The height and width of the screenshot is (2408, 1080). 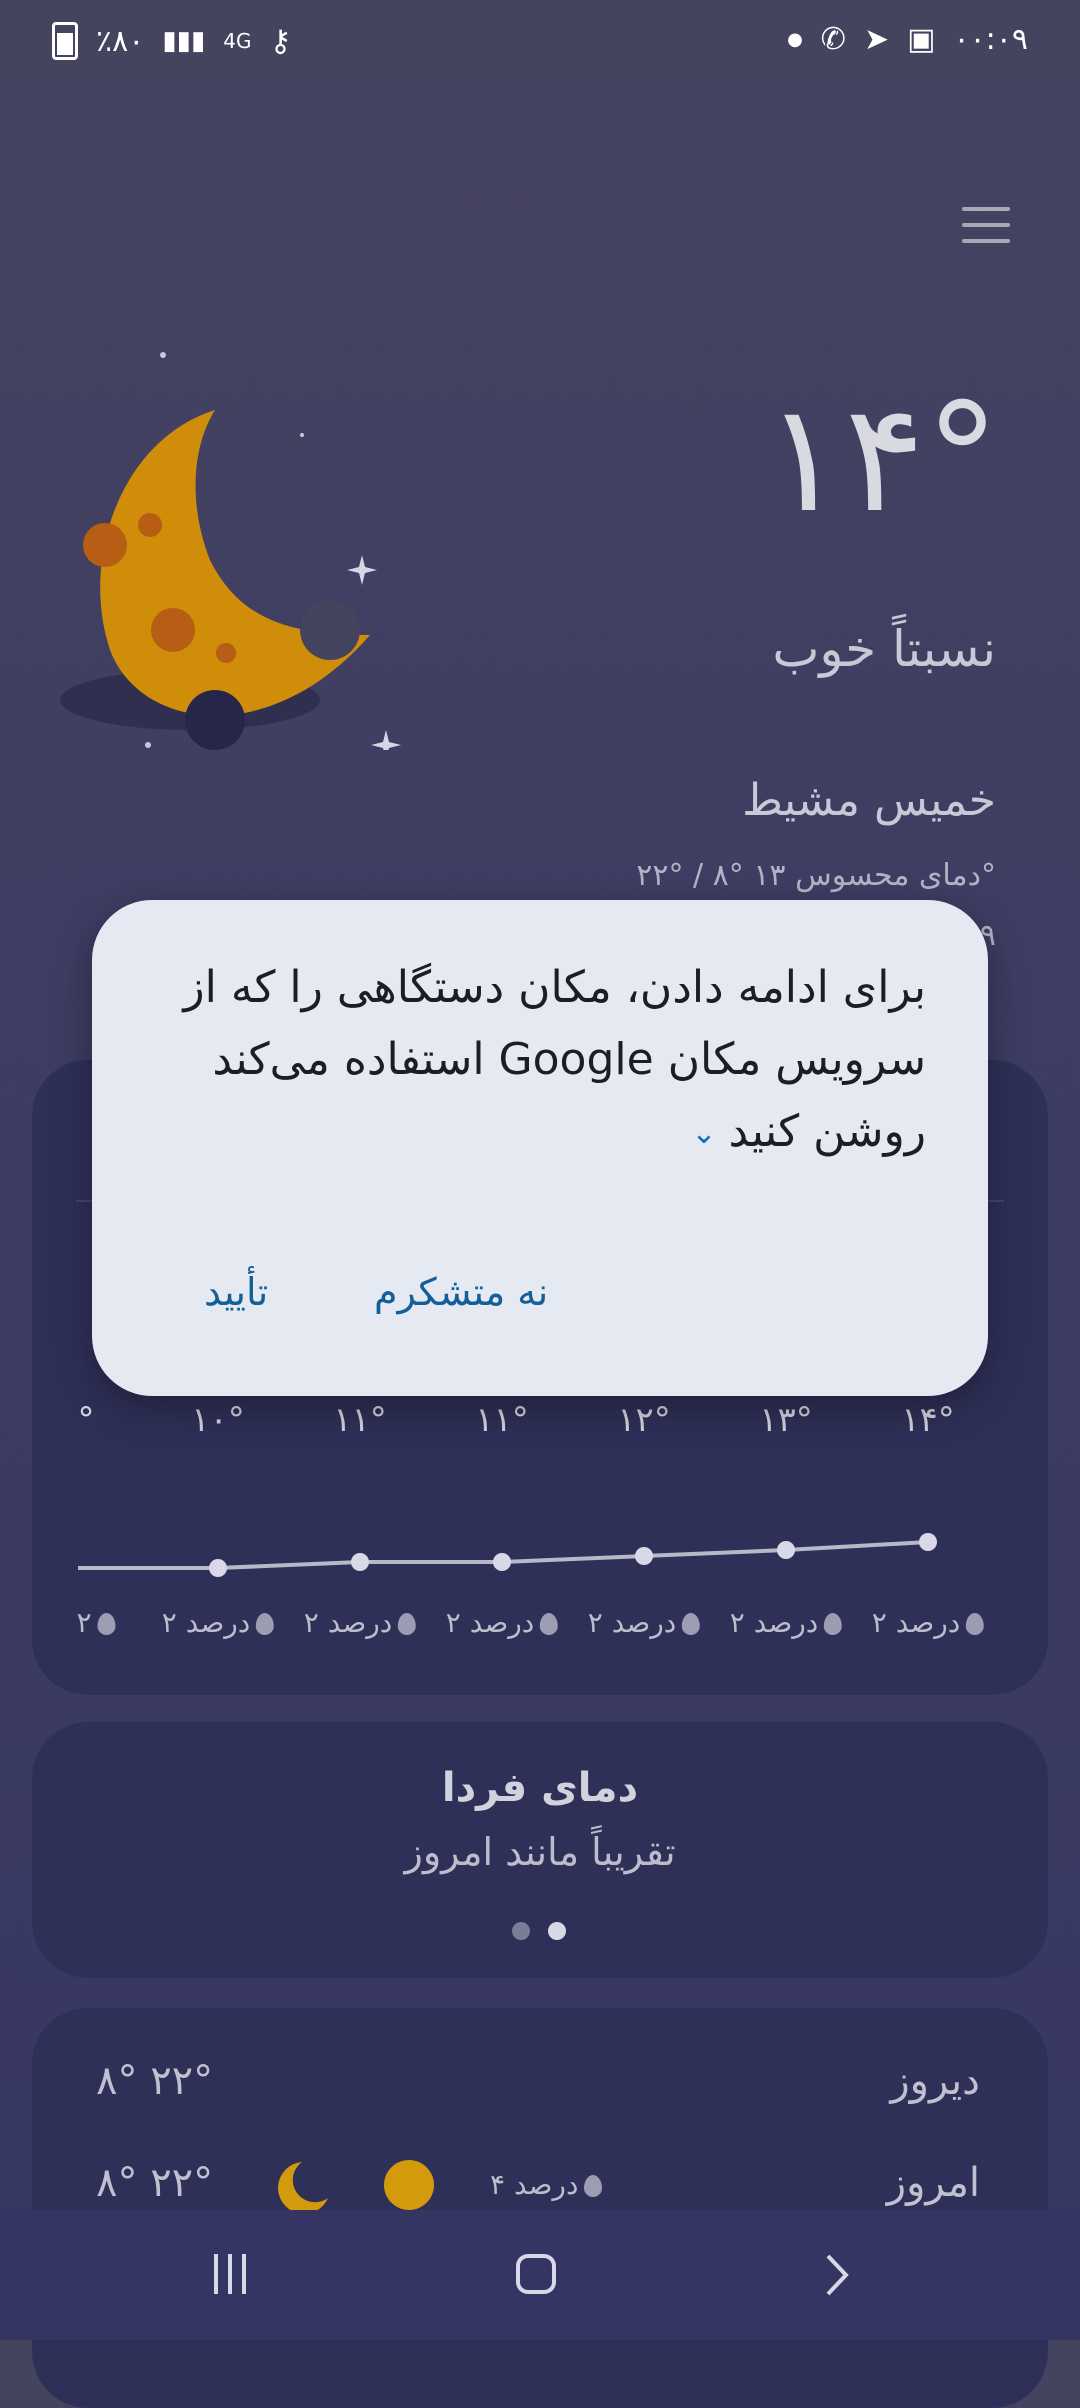 What do you see at coordinates (882, 459) in the screenshot?
I see `current-temperature: ۱۴°` at bounding box center [882, 459].